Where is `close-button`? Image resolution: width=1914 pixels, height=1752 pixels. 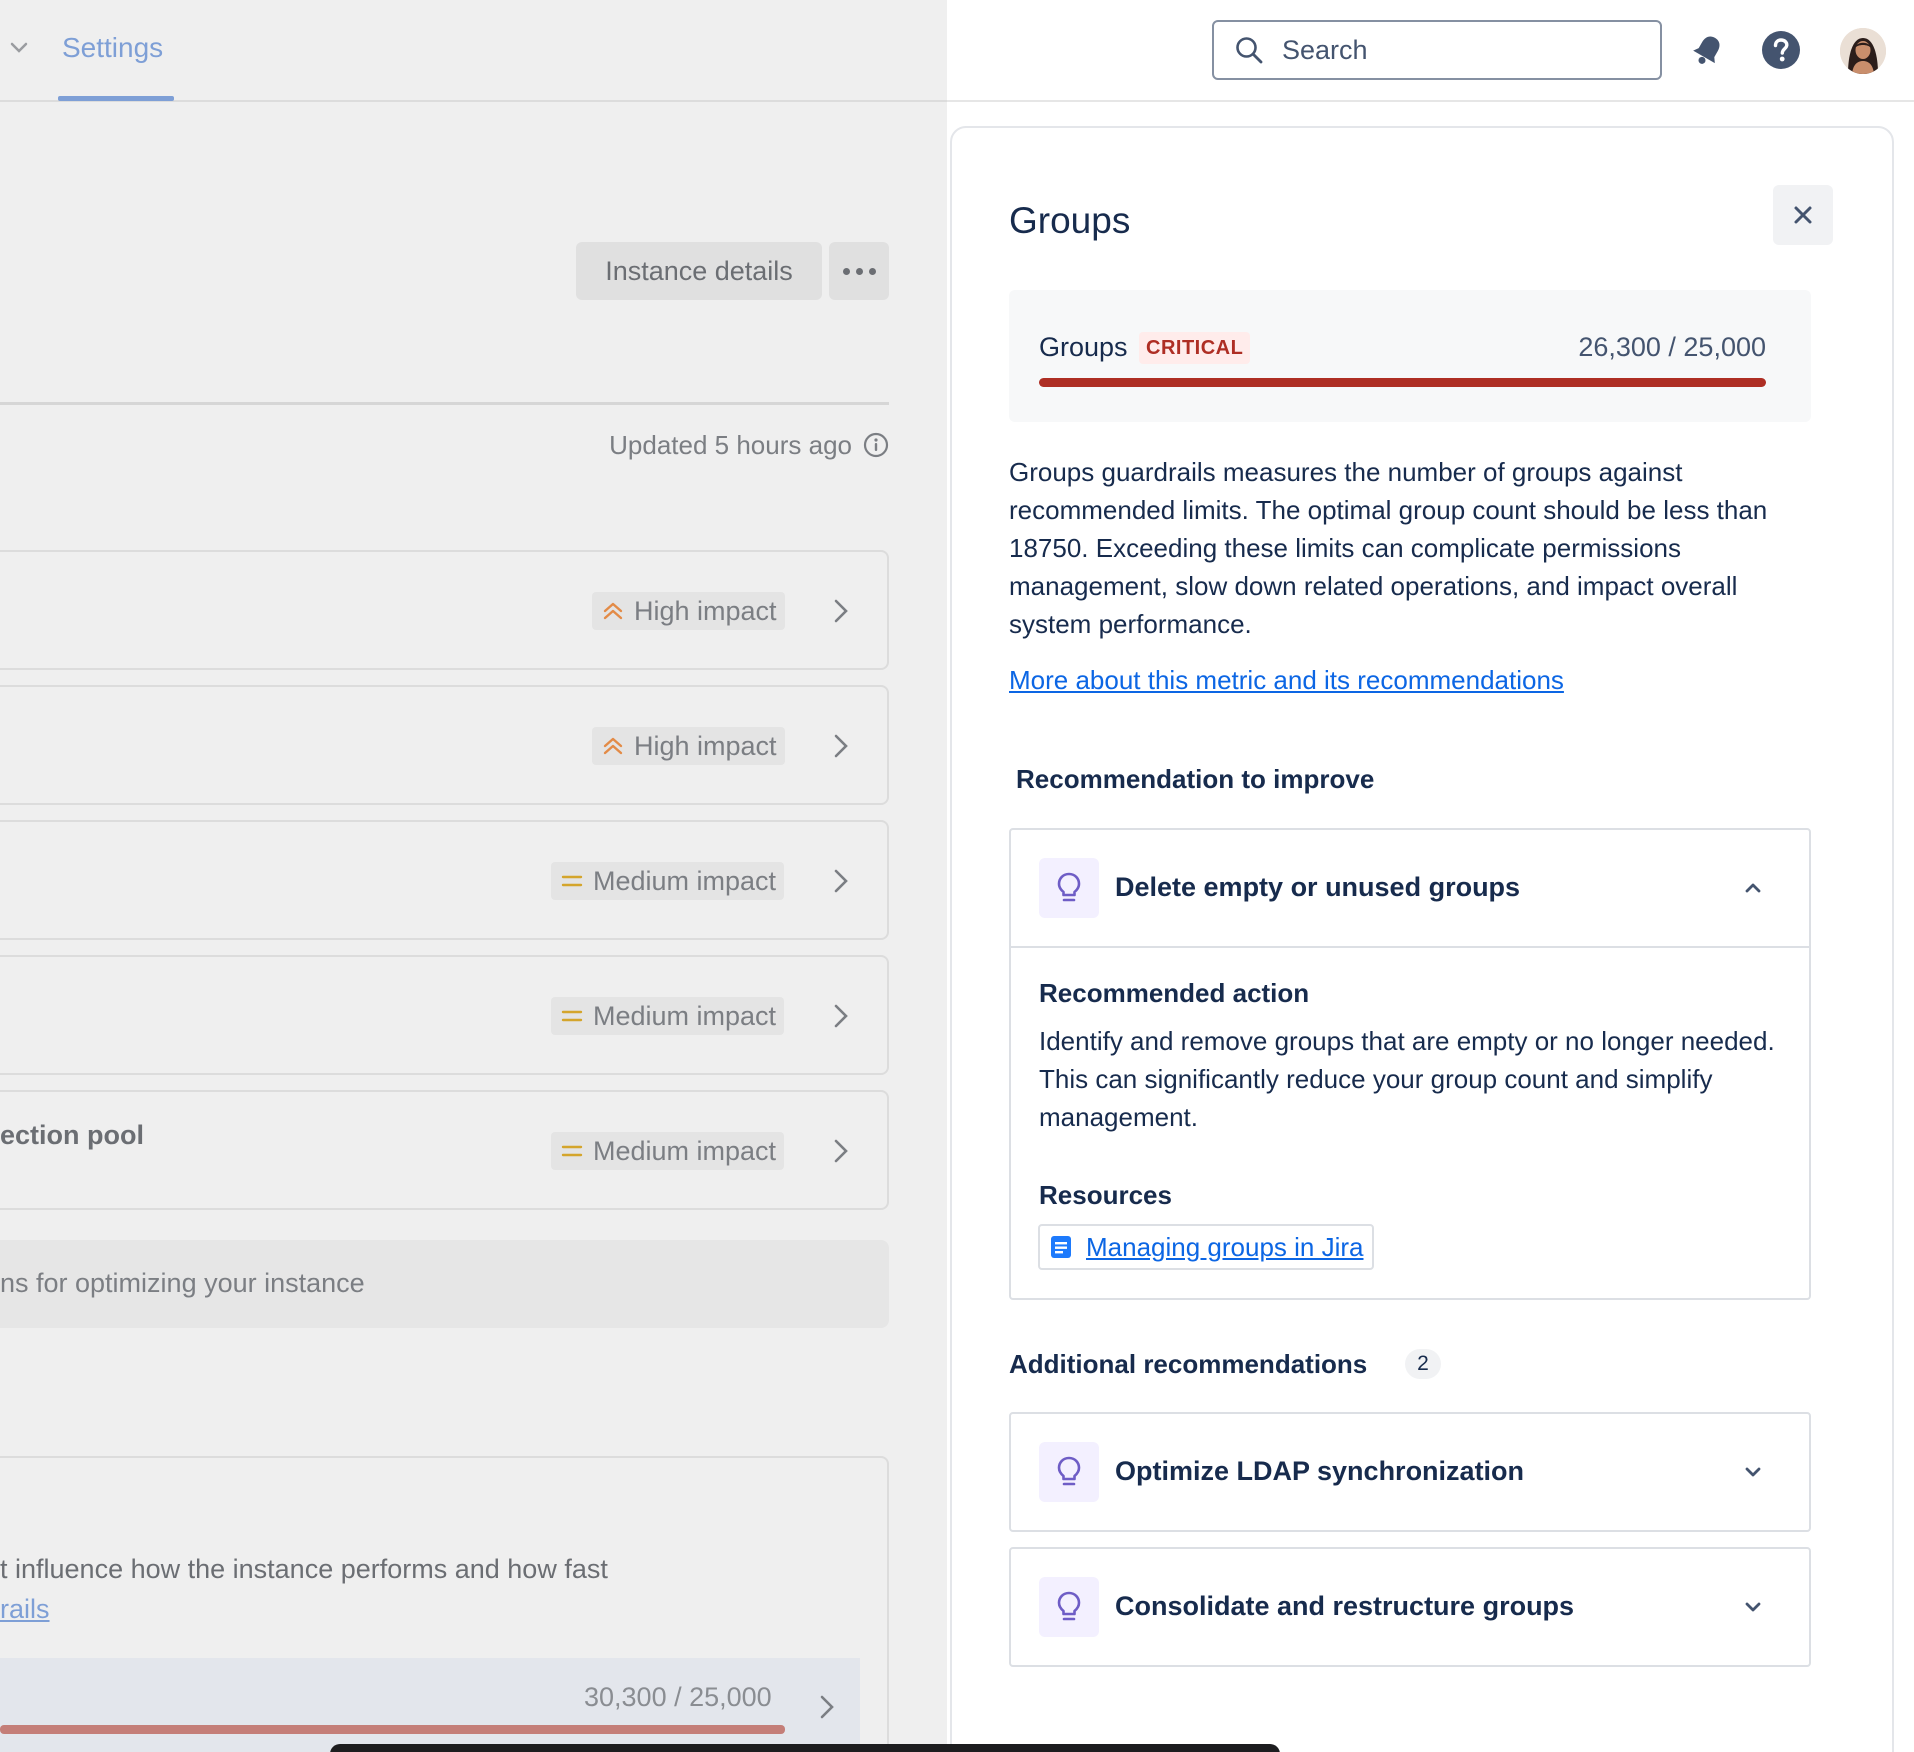
close-button is located at coordinates (1803, 215).